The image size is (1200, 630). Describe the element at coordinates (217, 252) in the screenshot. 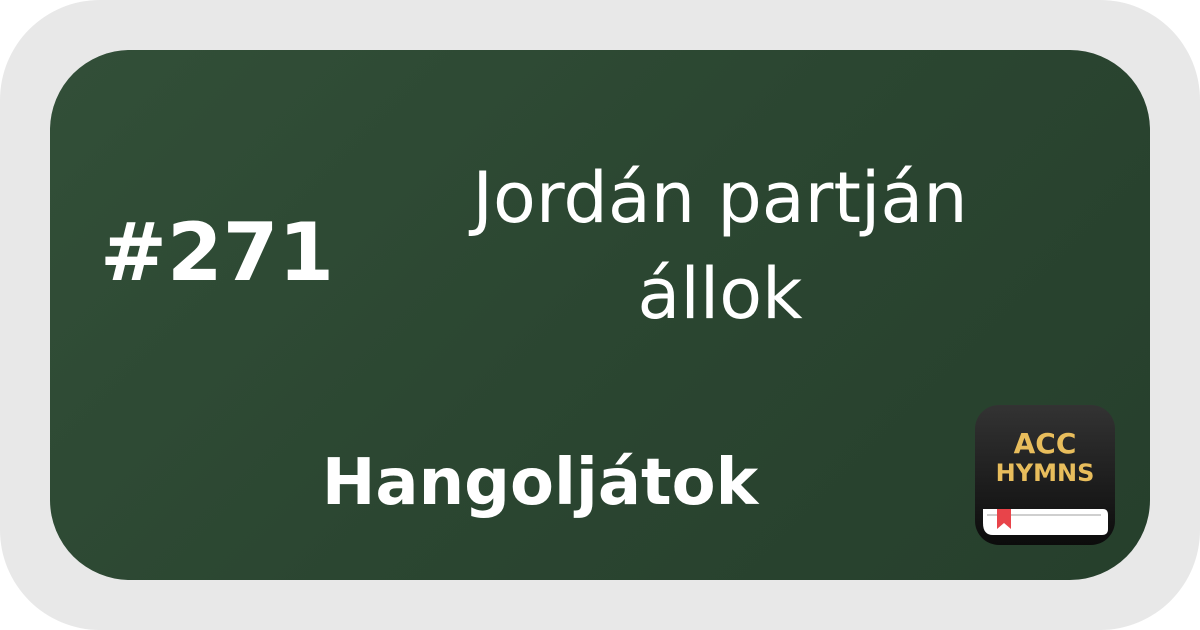

I see `hymn-number: #271` at that location.